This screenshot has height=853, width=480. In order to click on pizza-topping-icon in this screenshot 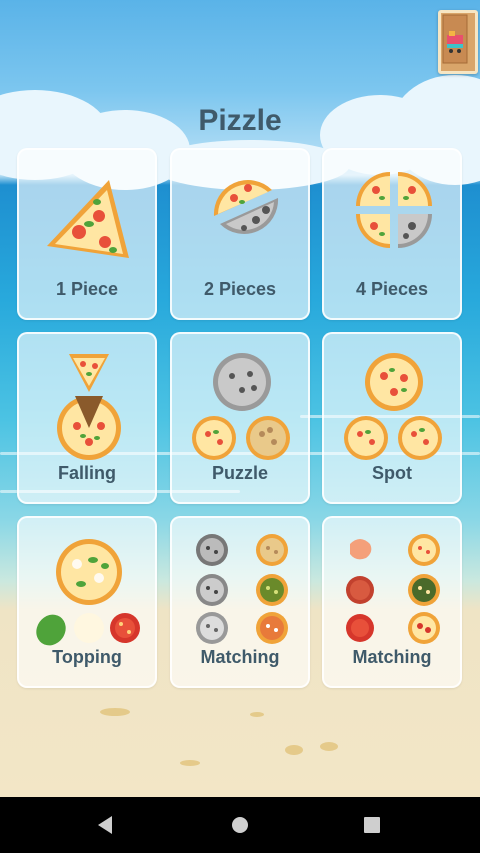, I will do `click(88, 592)`.